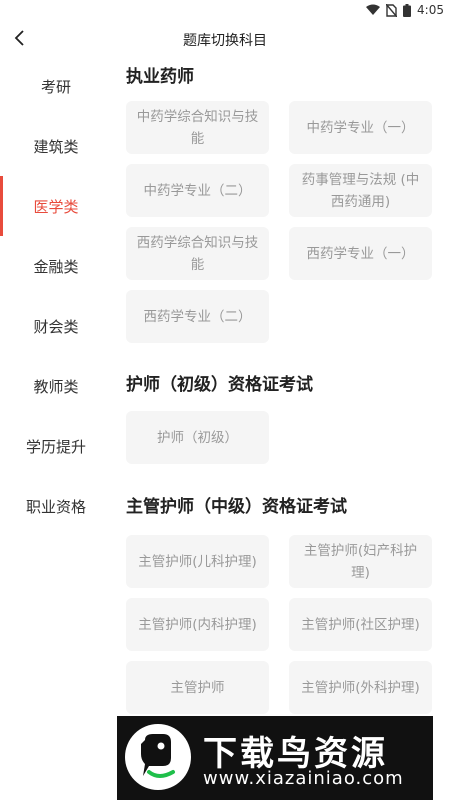  I want to click on subject-card: 主管护师(妇产科护理), so click(360, 561).